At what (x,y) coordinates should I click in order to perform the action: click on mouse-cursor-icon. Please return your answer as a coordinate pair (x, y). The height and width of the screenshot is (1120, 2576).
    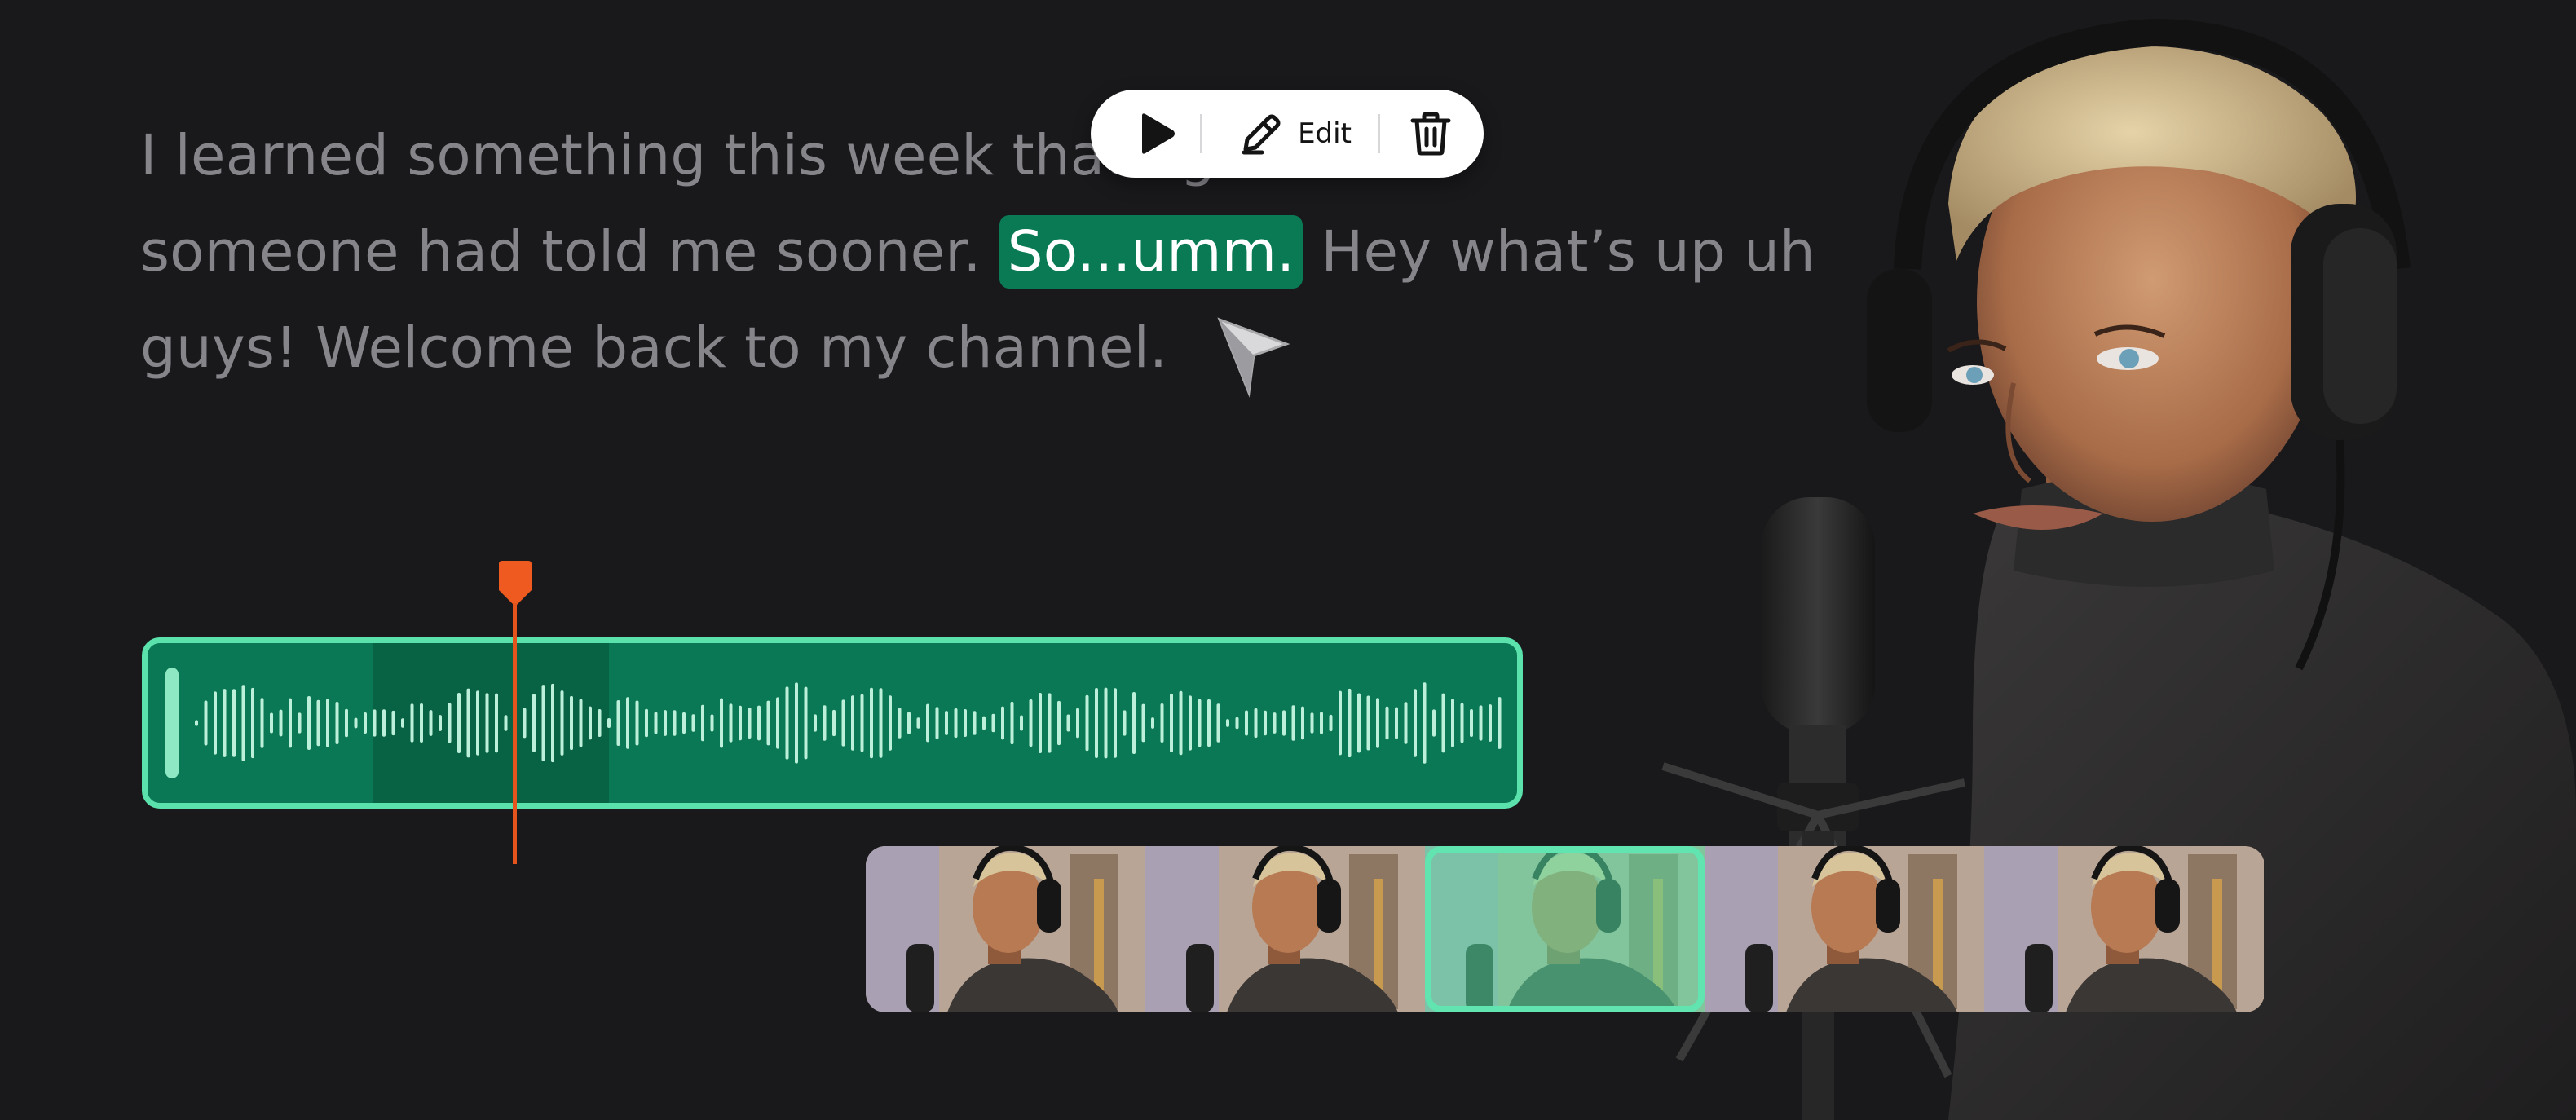
    Looking at the image, I should click on (1253, 357).